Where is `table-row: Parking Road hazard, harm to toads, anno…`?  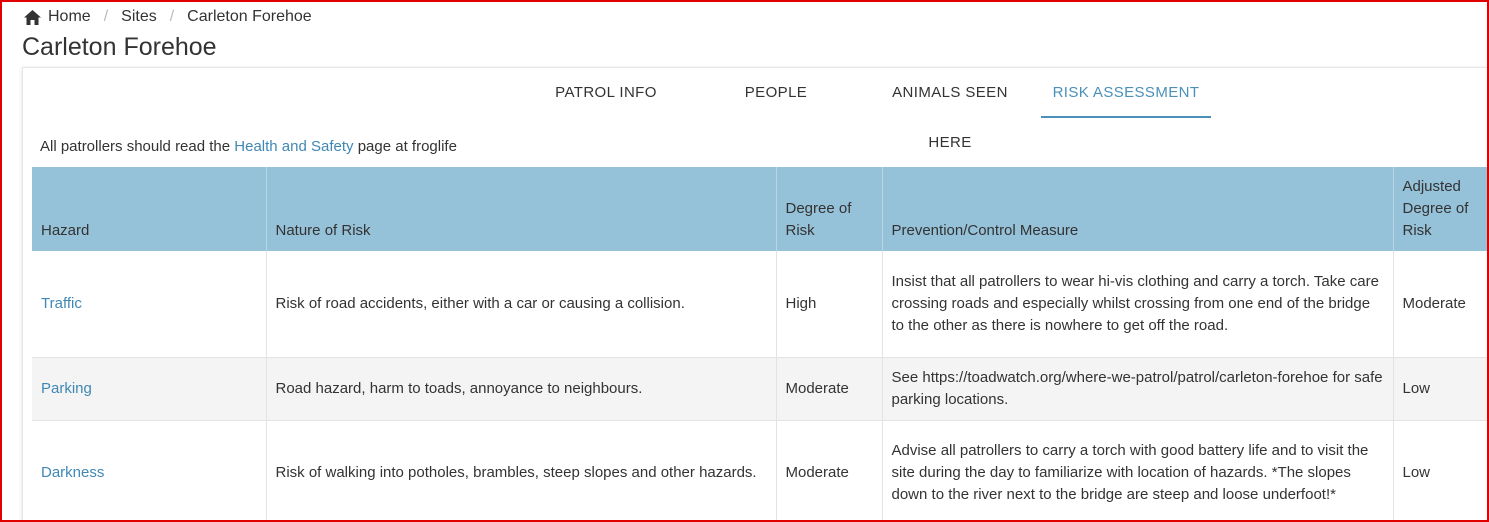 table-row: Parking Road hazard, harm to toads, anno… is located at coordinates (760, 389).